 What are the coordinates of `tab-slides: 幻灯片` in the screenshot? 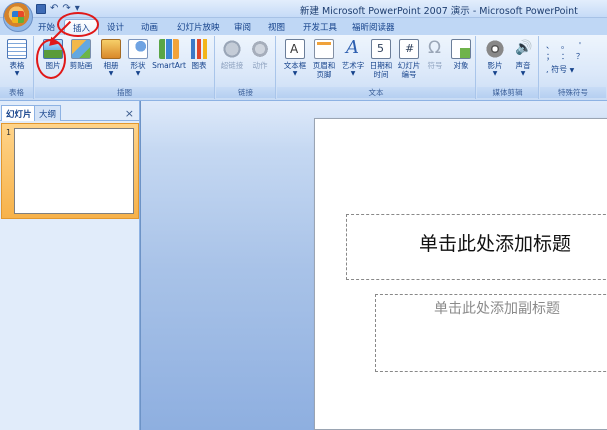 It's located at (19, 113).